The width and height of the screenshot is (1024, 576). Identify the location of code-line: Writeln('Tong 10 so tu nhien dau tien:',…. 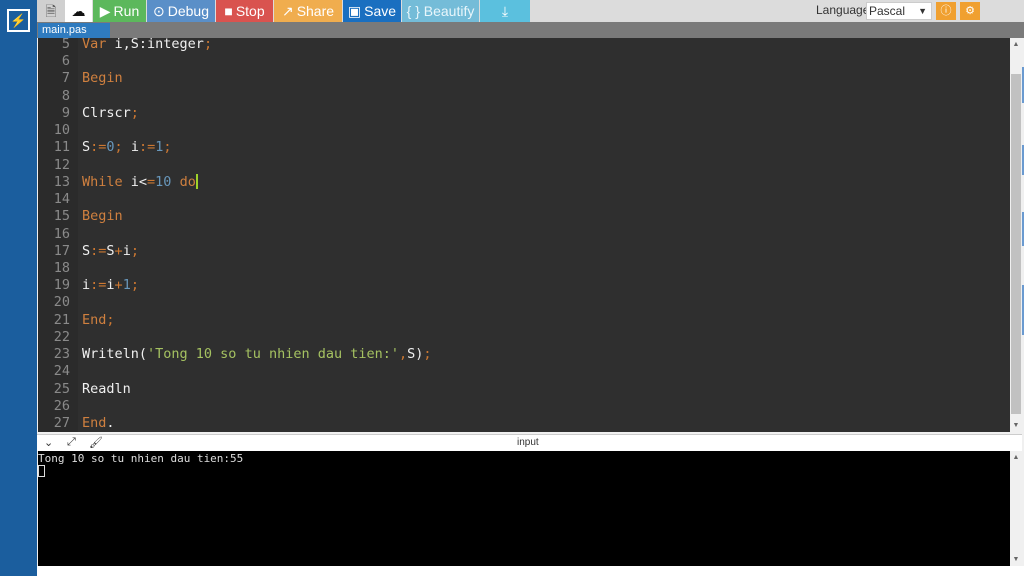
(257, 354).